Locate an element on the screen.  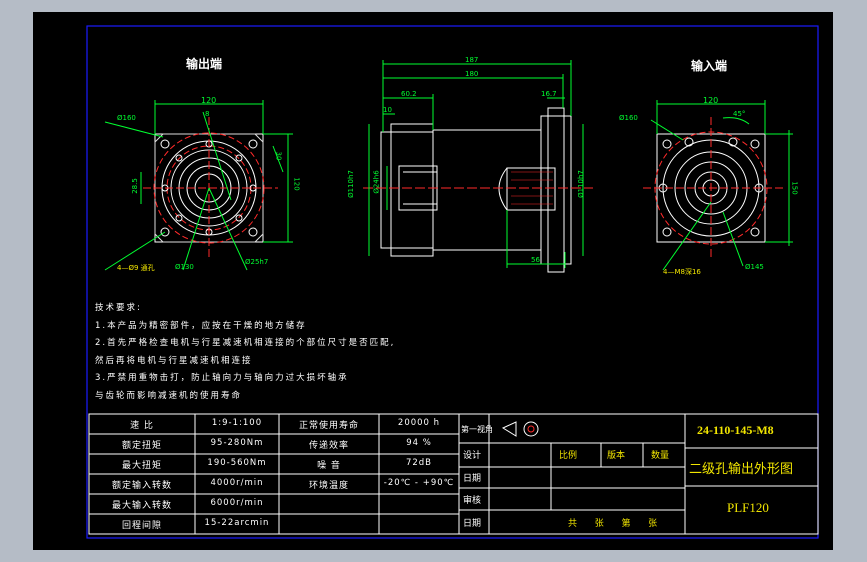
dim-input-pcd: Ø160 is located at coordinates (628, 118).